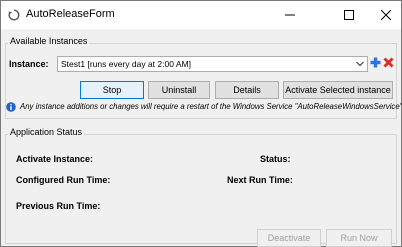 This screenshot has height=247, width=402. Describe the element at coordinates (49, 41) in the screenshot. I see `available-instances-title: Available Instances` at that location.